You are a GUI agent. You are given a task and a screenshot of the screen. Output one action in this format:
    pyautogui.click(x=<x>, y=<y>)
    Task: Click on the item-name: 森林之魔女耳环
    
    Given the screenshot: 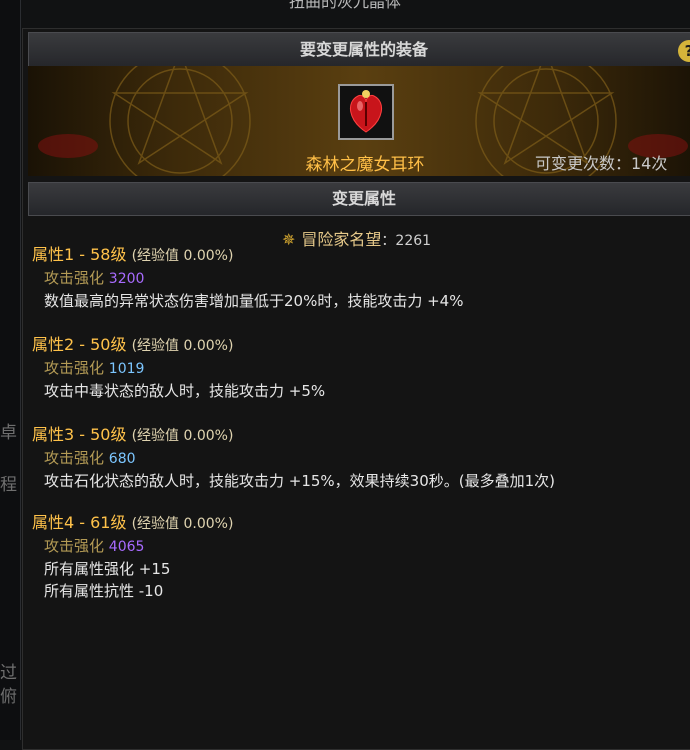 What is the action you would take?
    pyautogui.click(x=365, y=165)
    